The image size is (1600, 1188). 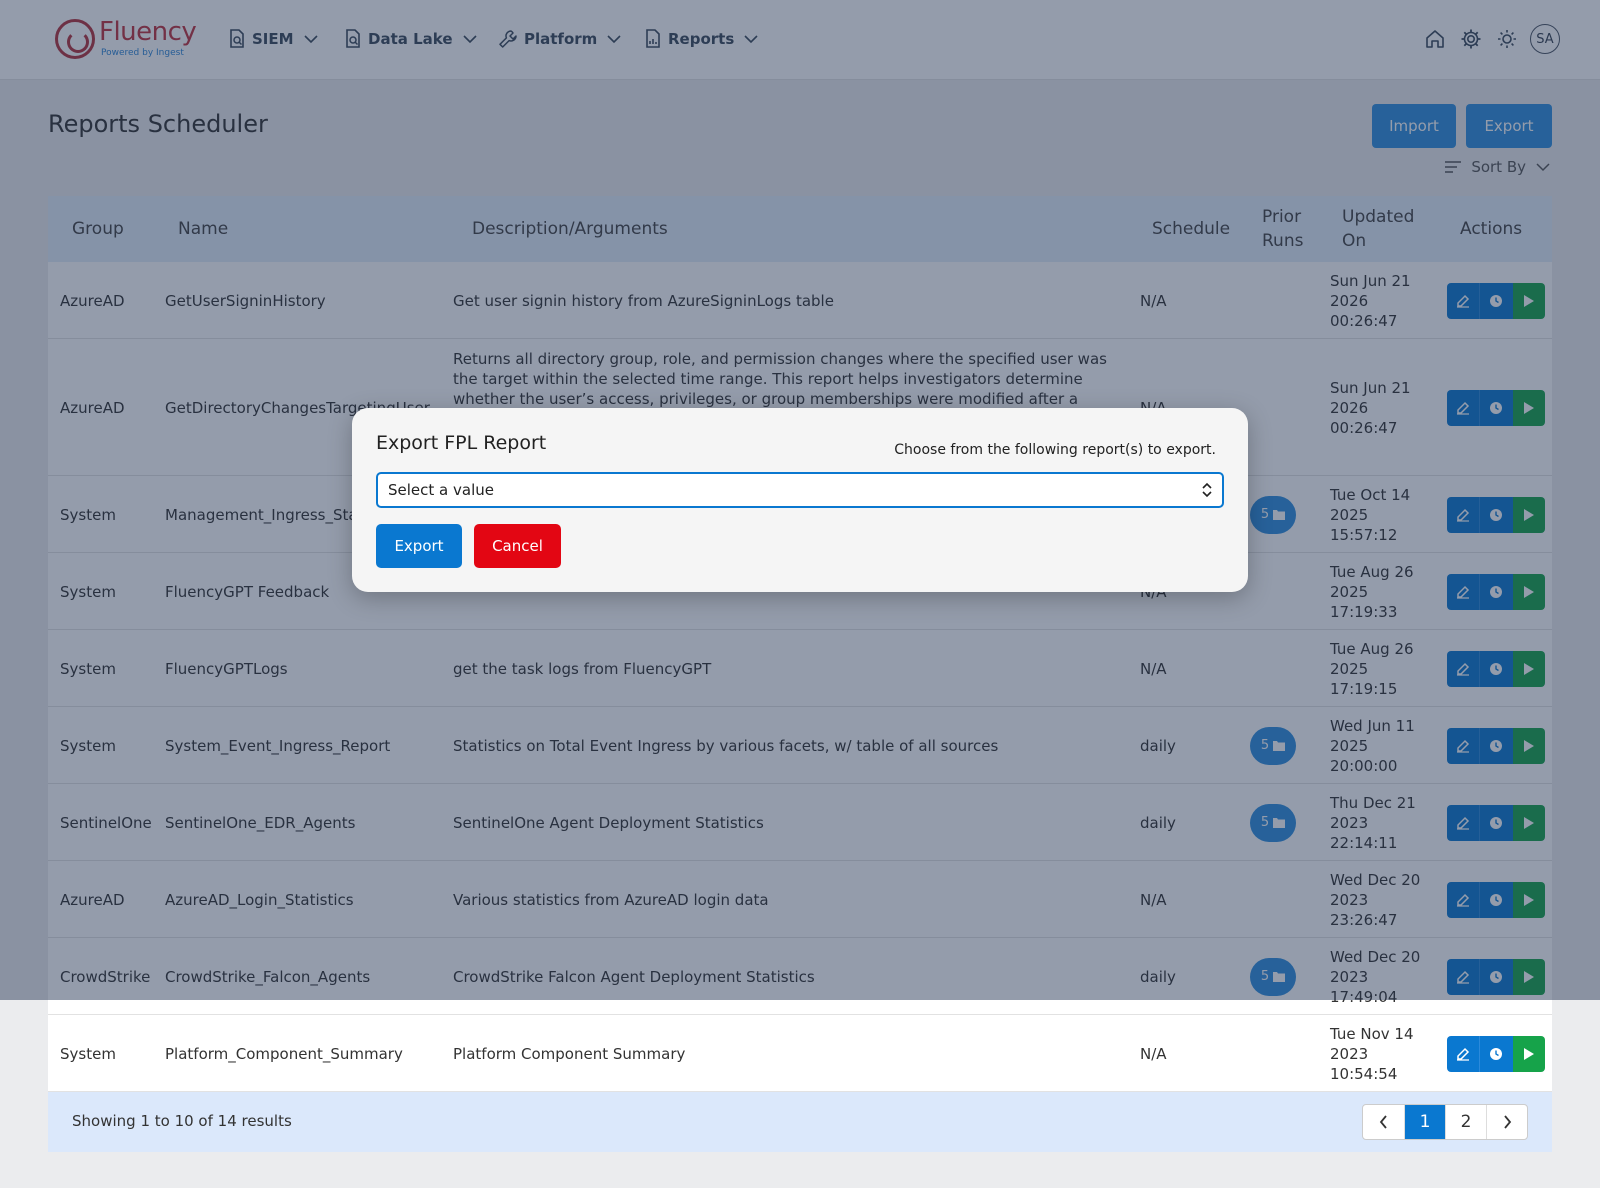 I want to click on edit-button, so click(x=1463, y=1053).